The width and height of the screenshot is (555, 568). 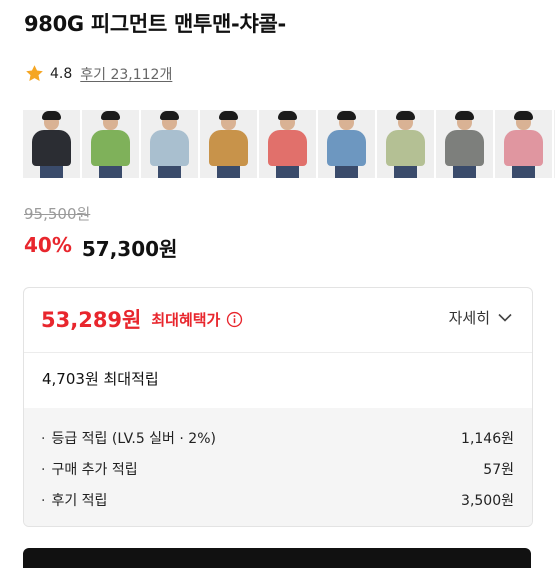 What do you see at coordinates (487, 501) in the screenshot?
I see `points-value: 3,500원` at bounding box center [487, 501].